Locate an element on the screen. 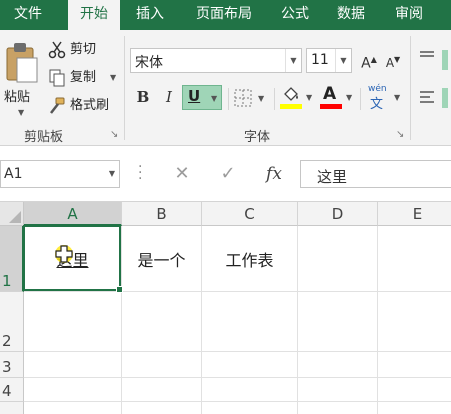  underline-button: U ▼ is located at coordinates (202, 97).